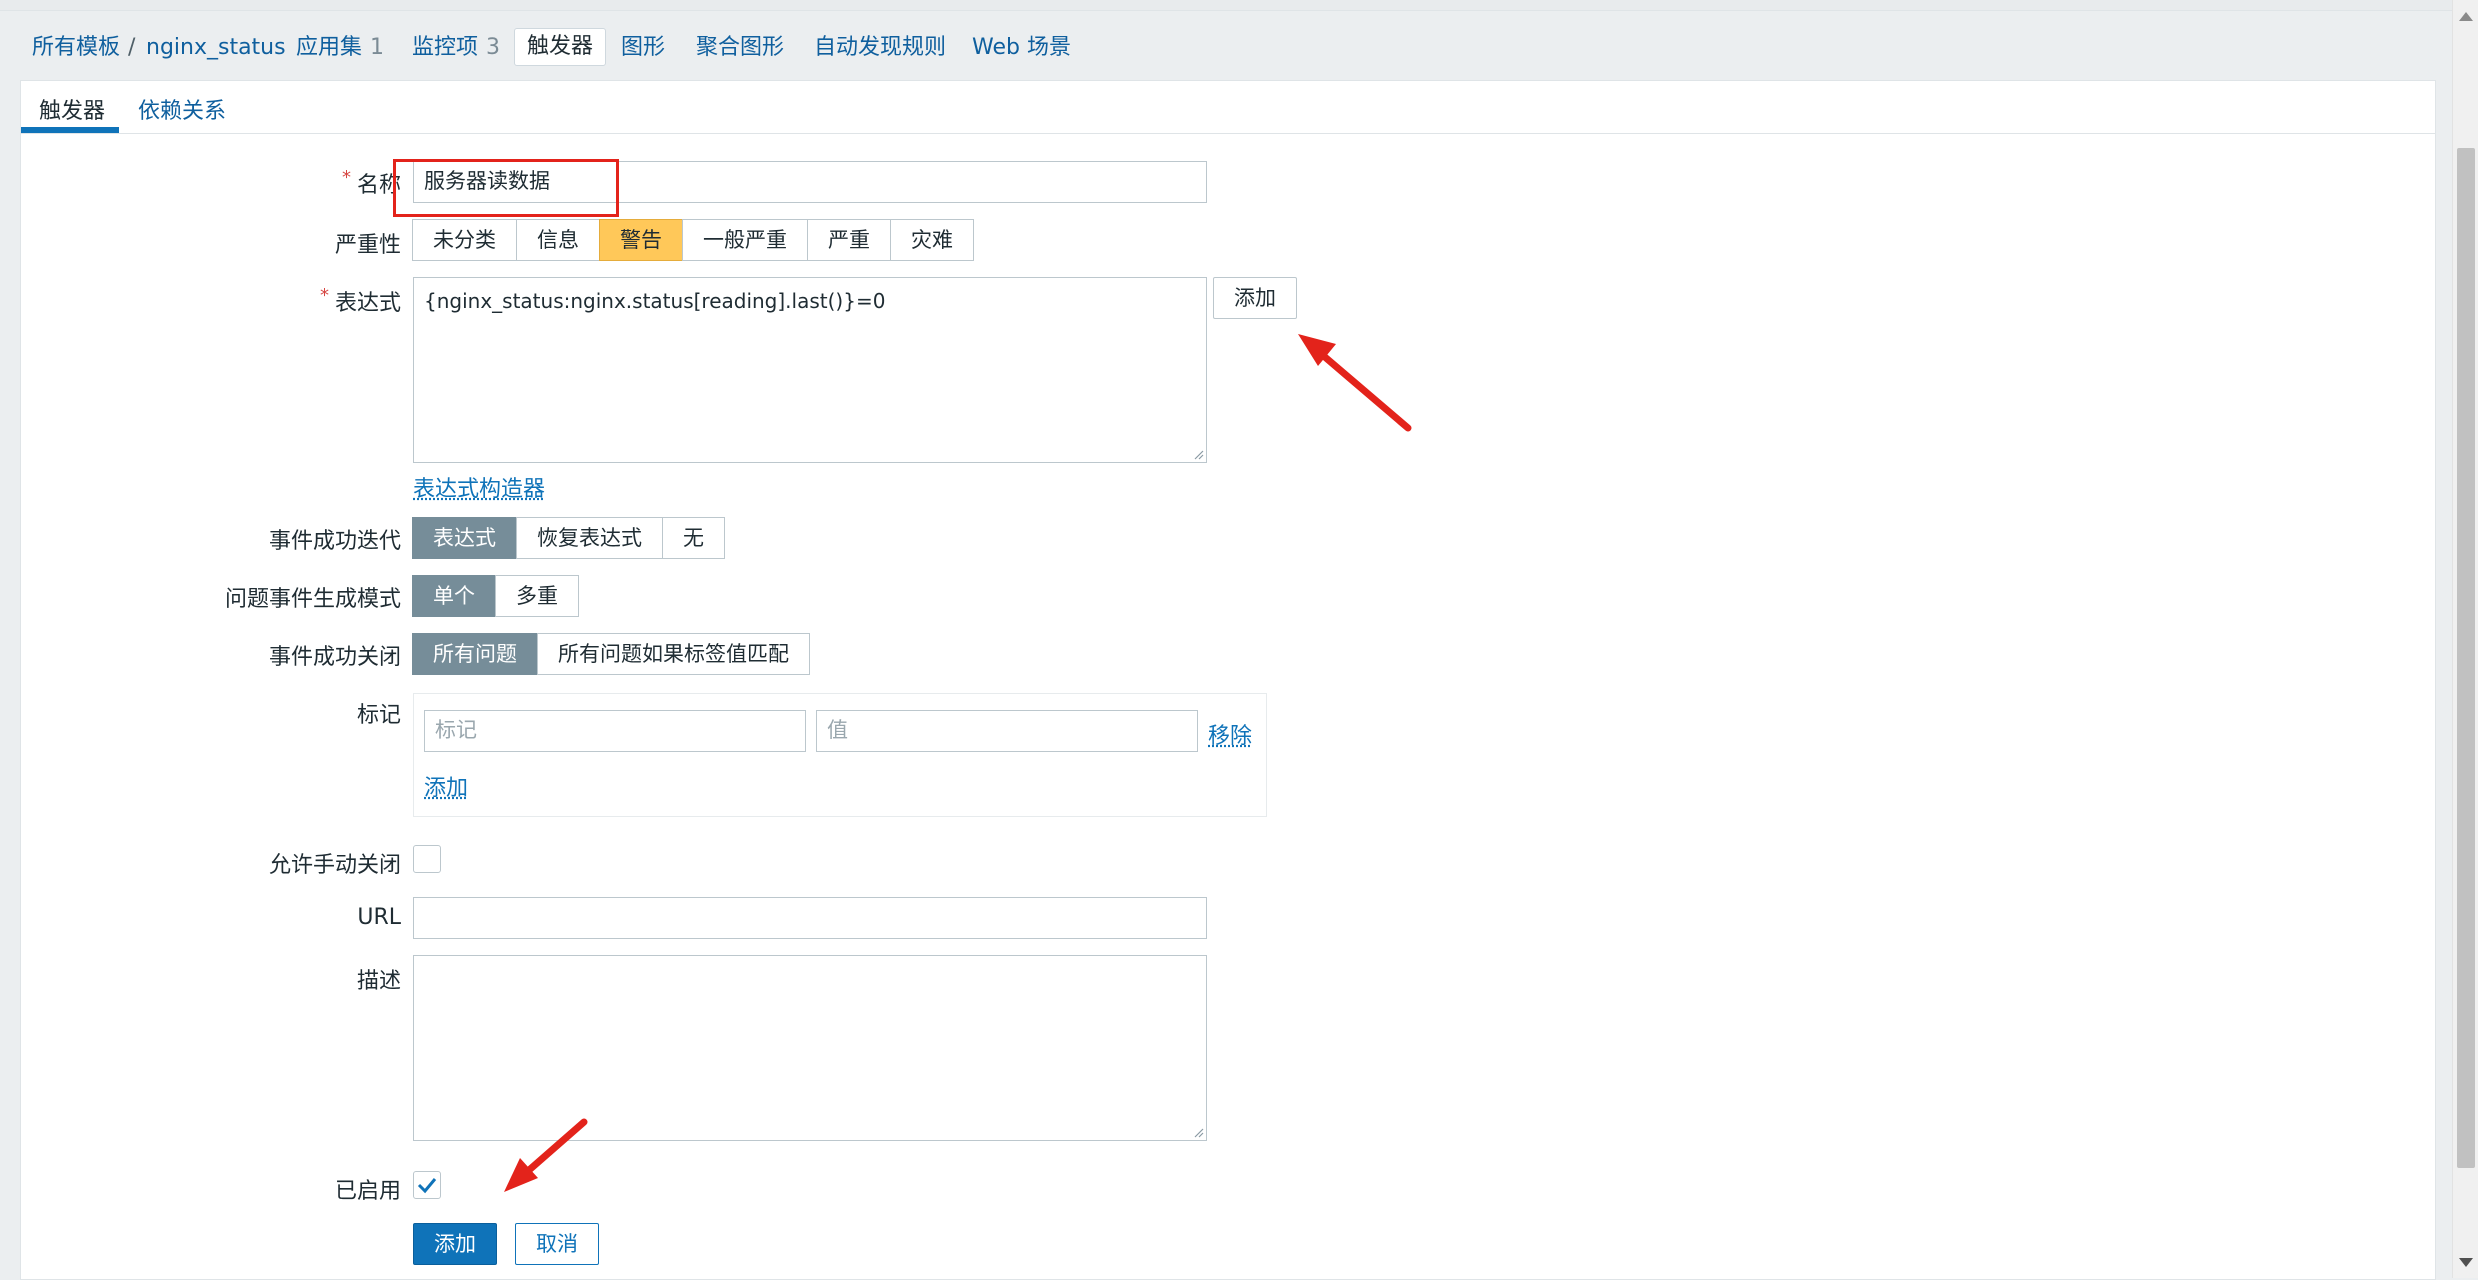 The height and width of the screenshot is (1280, 2478). I want to click on scroll-thumb, so click(2466, 658).